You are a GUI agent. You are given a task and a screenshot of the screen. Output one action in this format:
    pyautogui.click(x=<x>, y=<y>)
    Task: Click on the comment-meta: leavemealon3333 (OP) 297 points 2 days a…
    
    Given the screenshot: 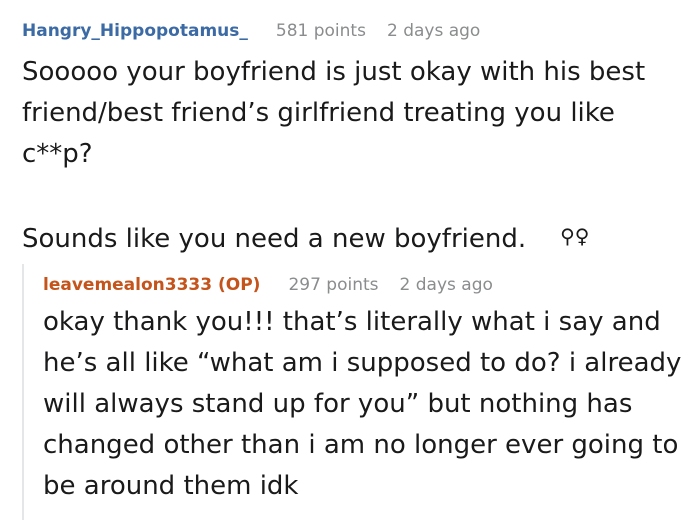 What is the action you would take?
    pyautogui.click(x=368, y=285)
    